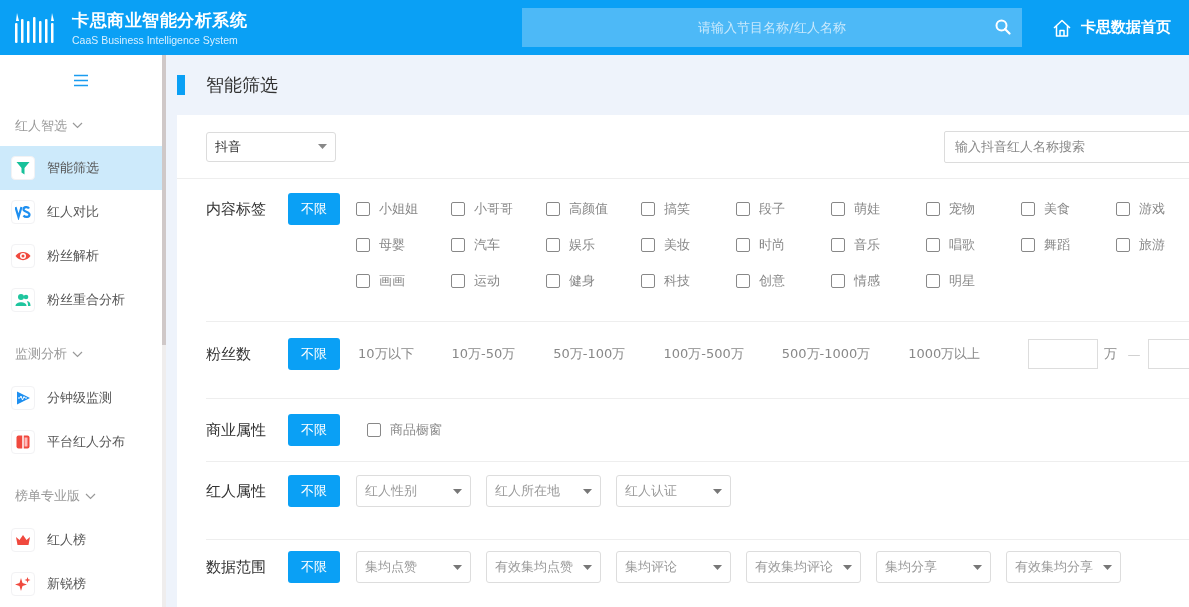  Describe the element at coordinates (81, 212) in the screenshot. I see `sidebar-item: 红人对比` at that location.